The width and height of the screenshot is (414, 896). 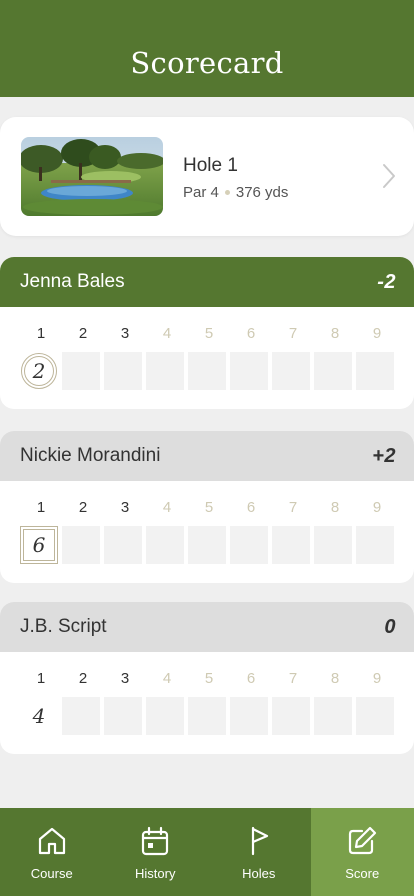 What do you see at coordinates (90, 455) in the screenshot?
I see `player-name: Nickie Morandini` at bounding box center [90, 455].